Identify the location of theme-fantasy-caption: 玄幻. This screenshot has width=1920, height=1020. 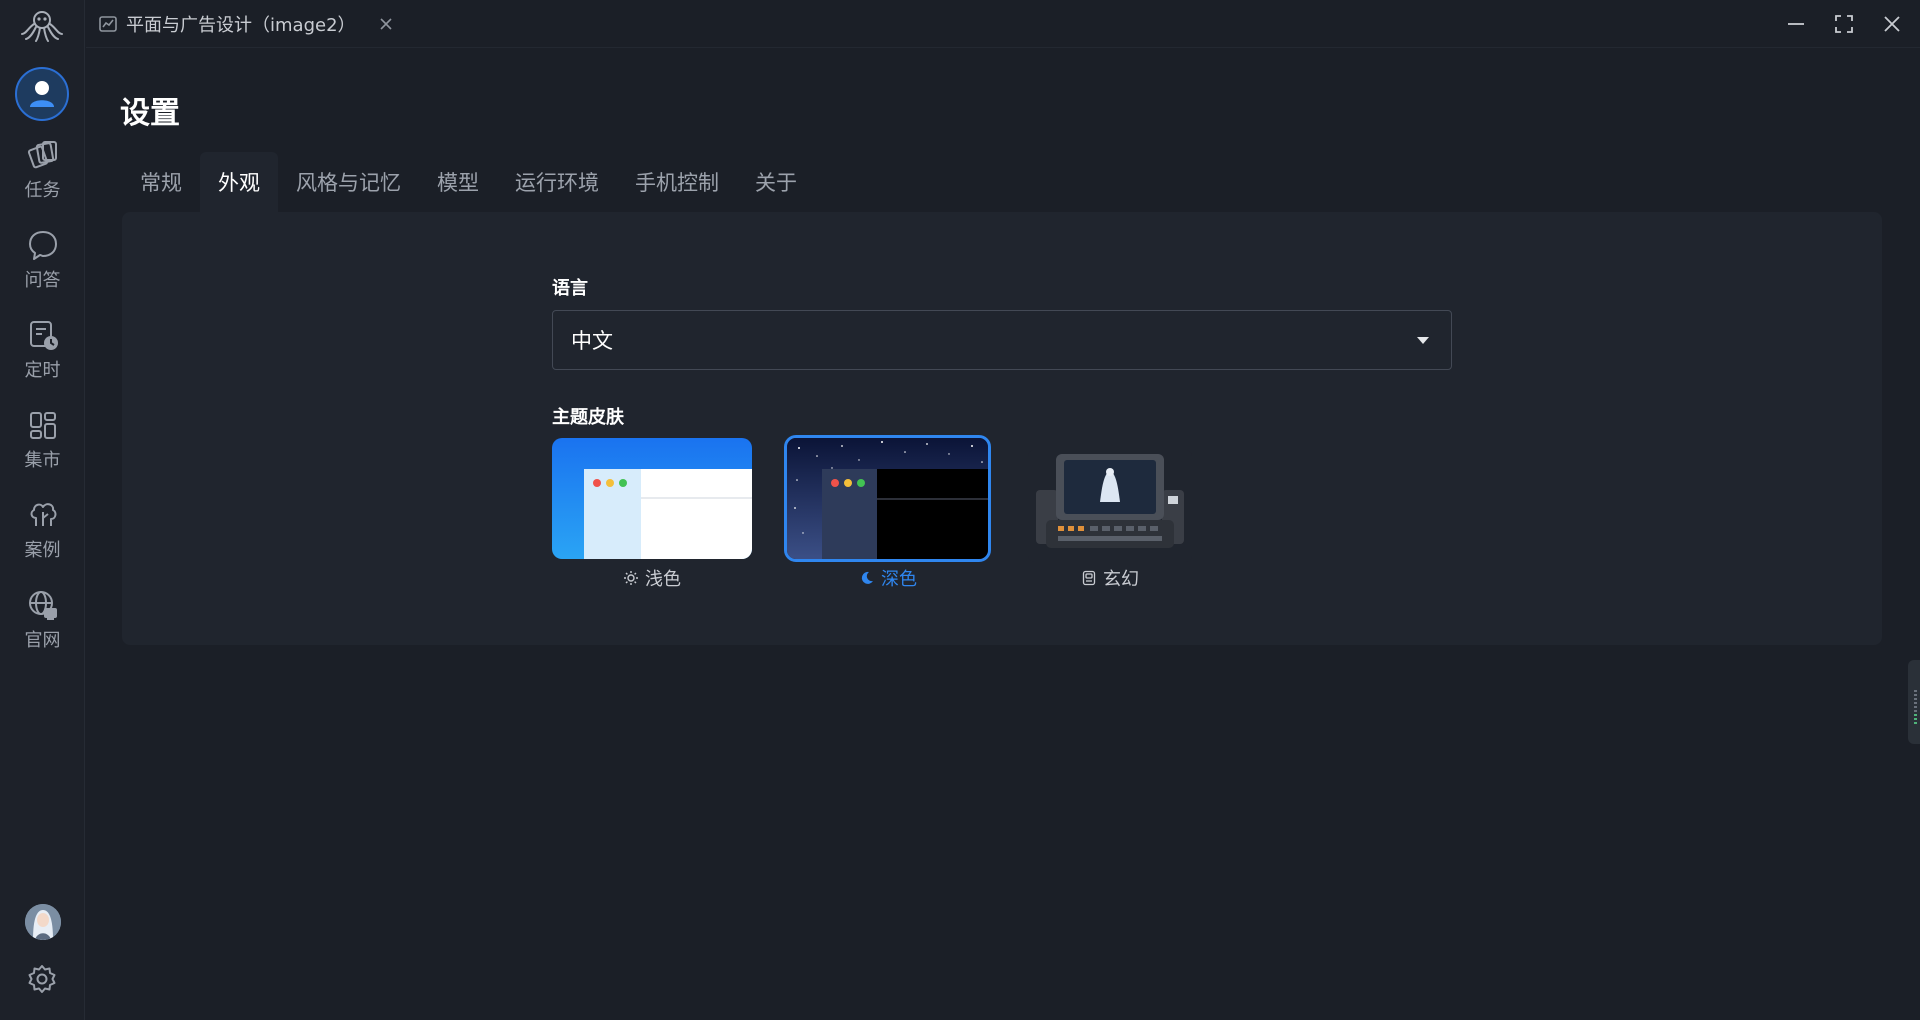
(1110, 578).